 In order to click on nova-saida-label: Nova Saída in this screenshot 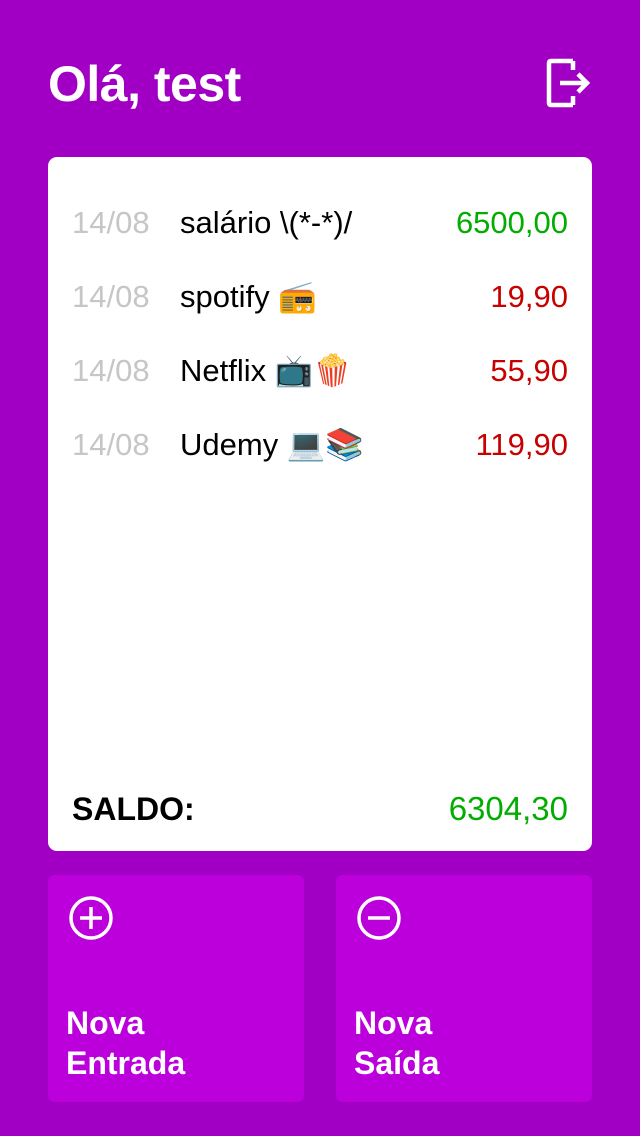, I will do `click(396, 1043)`.